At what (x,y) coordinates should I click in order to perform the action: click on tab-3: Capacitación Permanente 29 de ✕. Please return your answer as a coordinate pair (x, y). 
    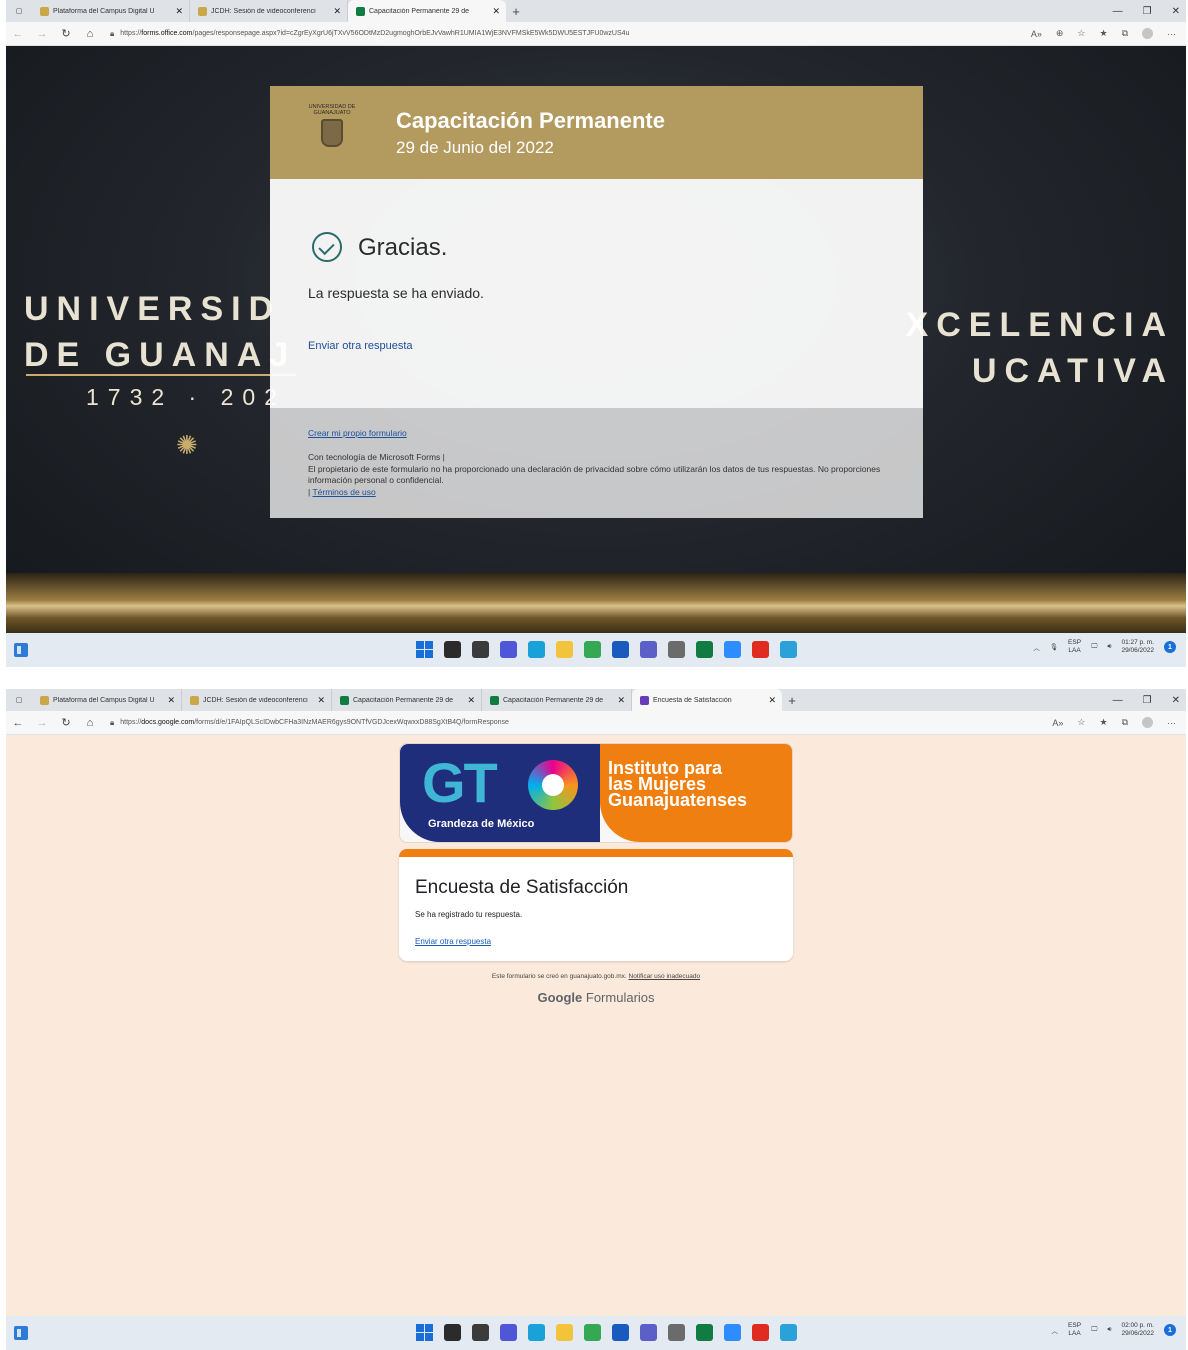
    Looking at the image, I should click on (407, 700).